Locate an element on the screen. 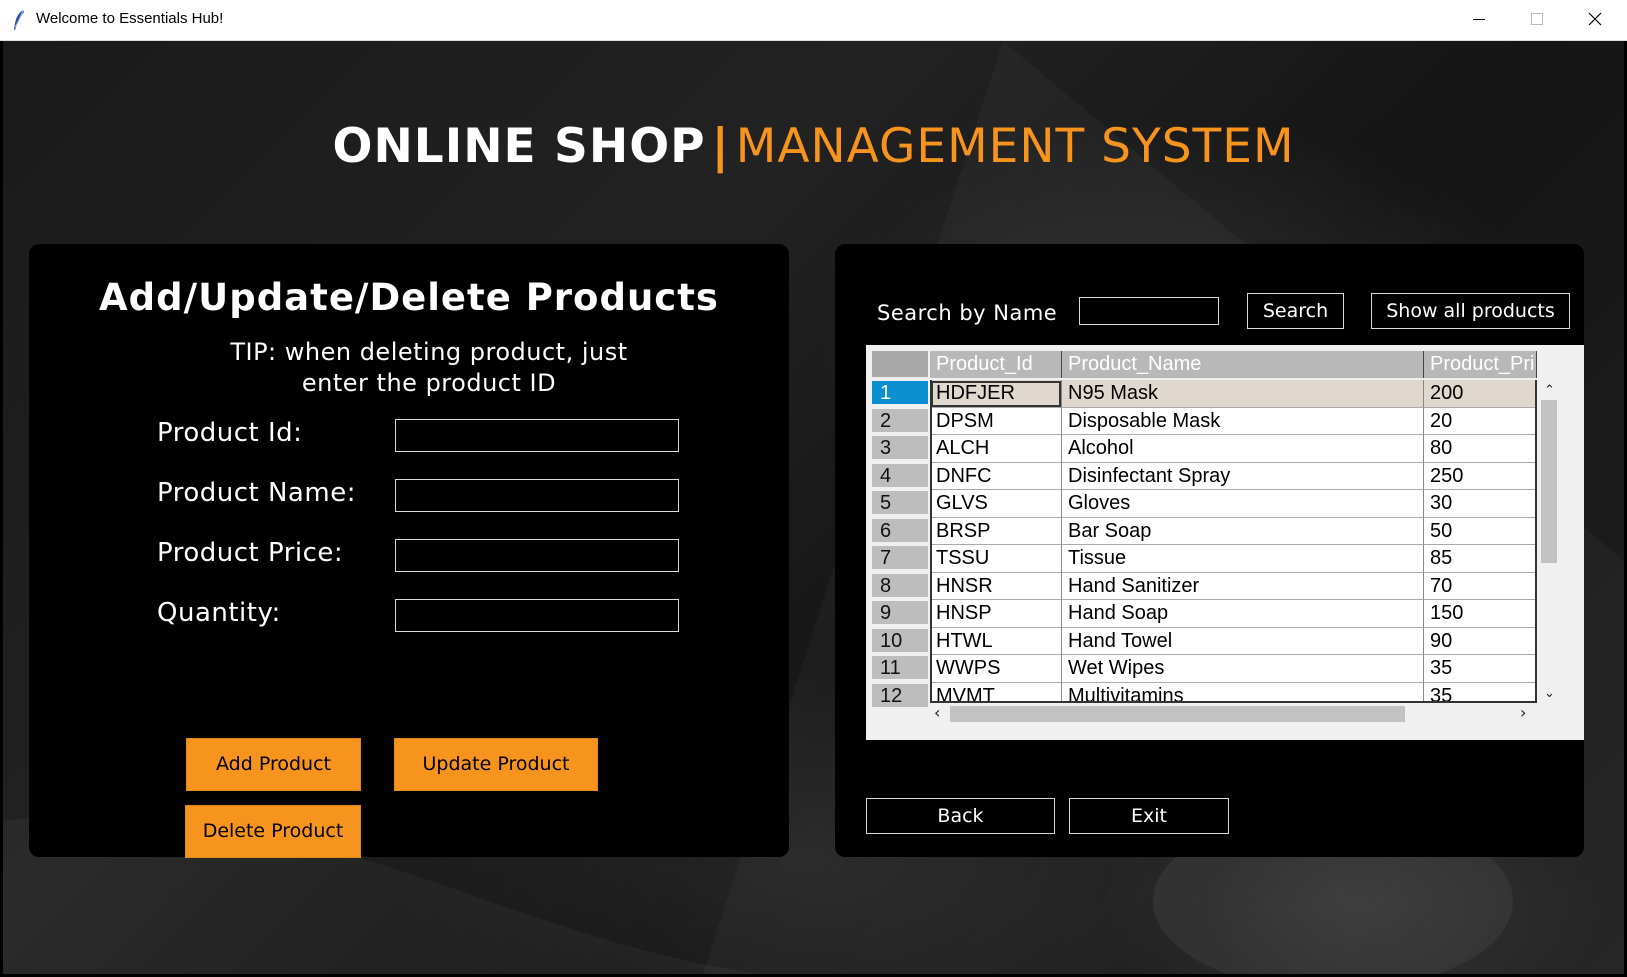 This screenshot has height=977, width=1627. cell-product-id: HDFJER is located at coordinates (996, 394).